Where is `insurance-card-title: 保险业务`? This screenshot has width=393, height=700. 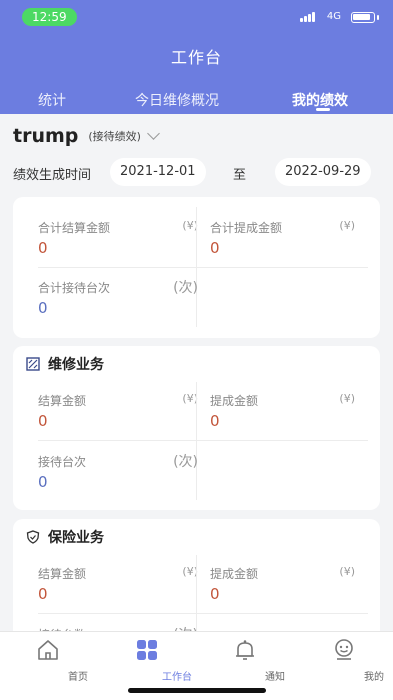 insurance-card-title: 保险业务 is located at coordinates (65, 537).